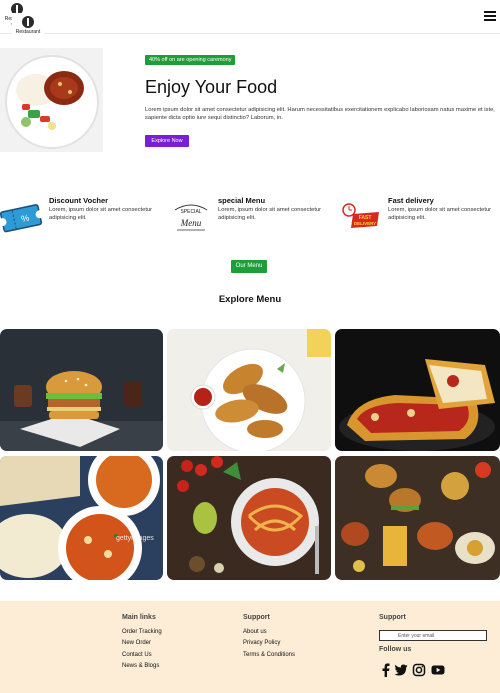  What do you see at coordinates (167, 141) in the screenshot?
I see `explore-now-button: Explore Now` at bounding box center [167, 141].